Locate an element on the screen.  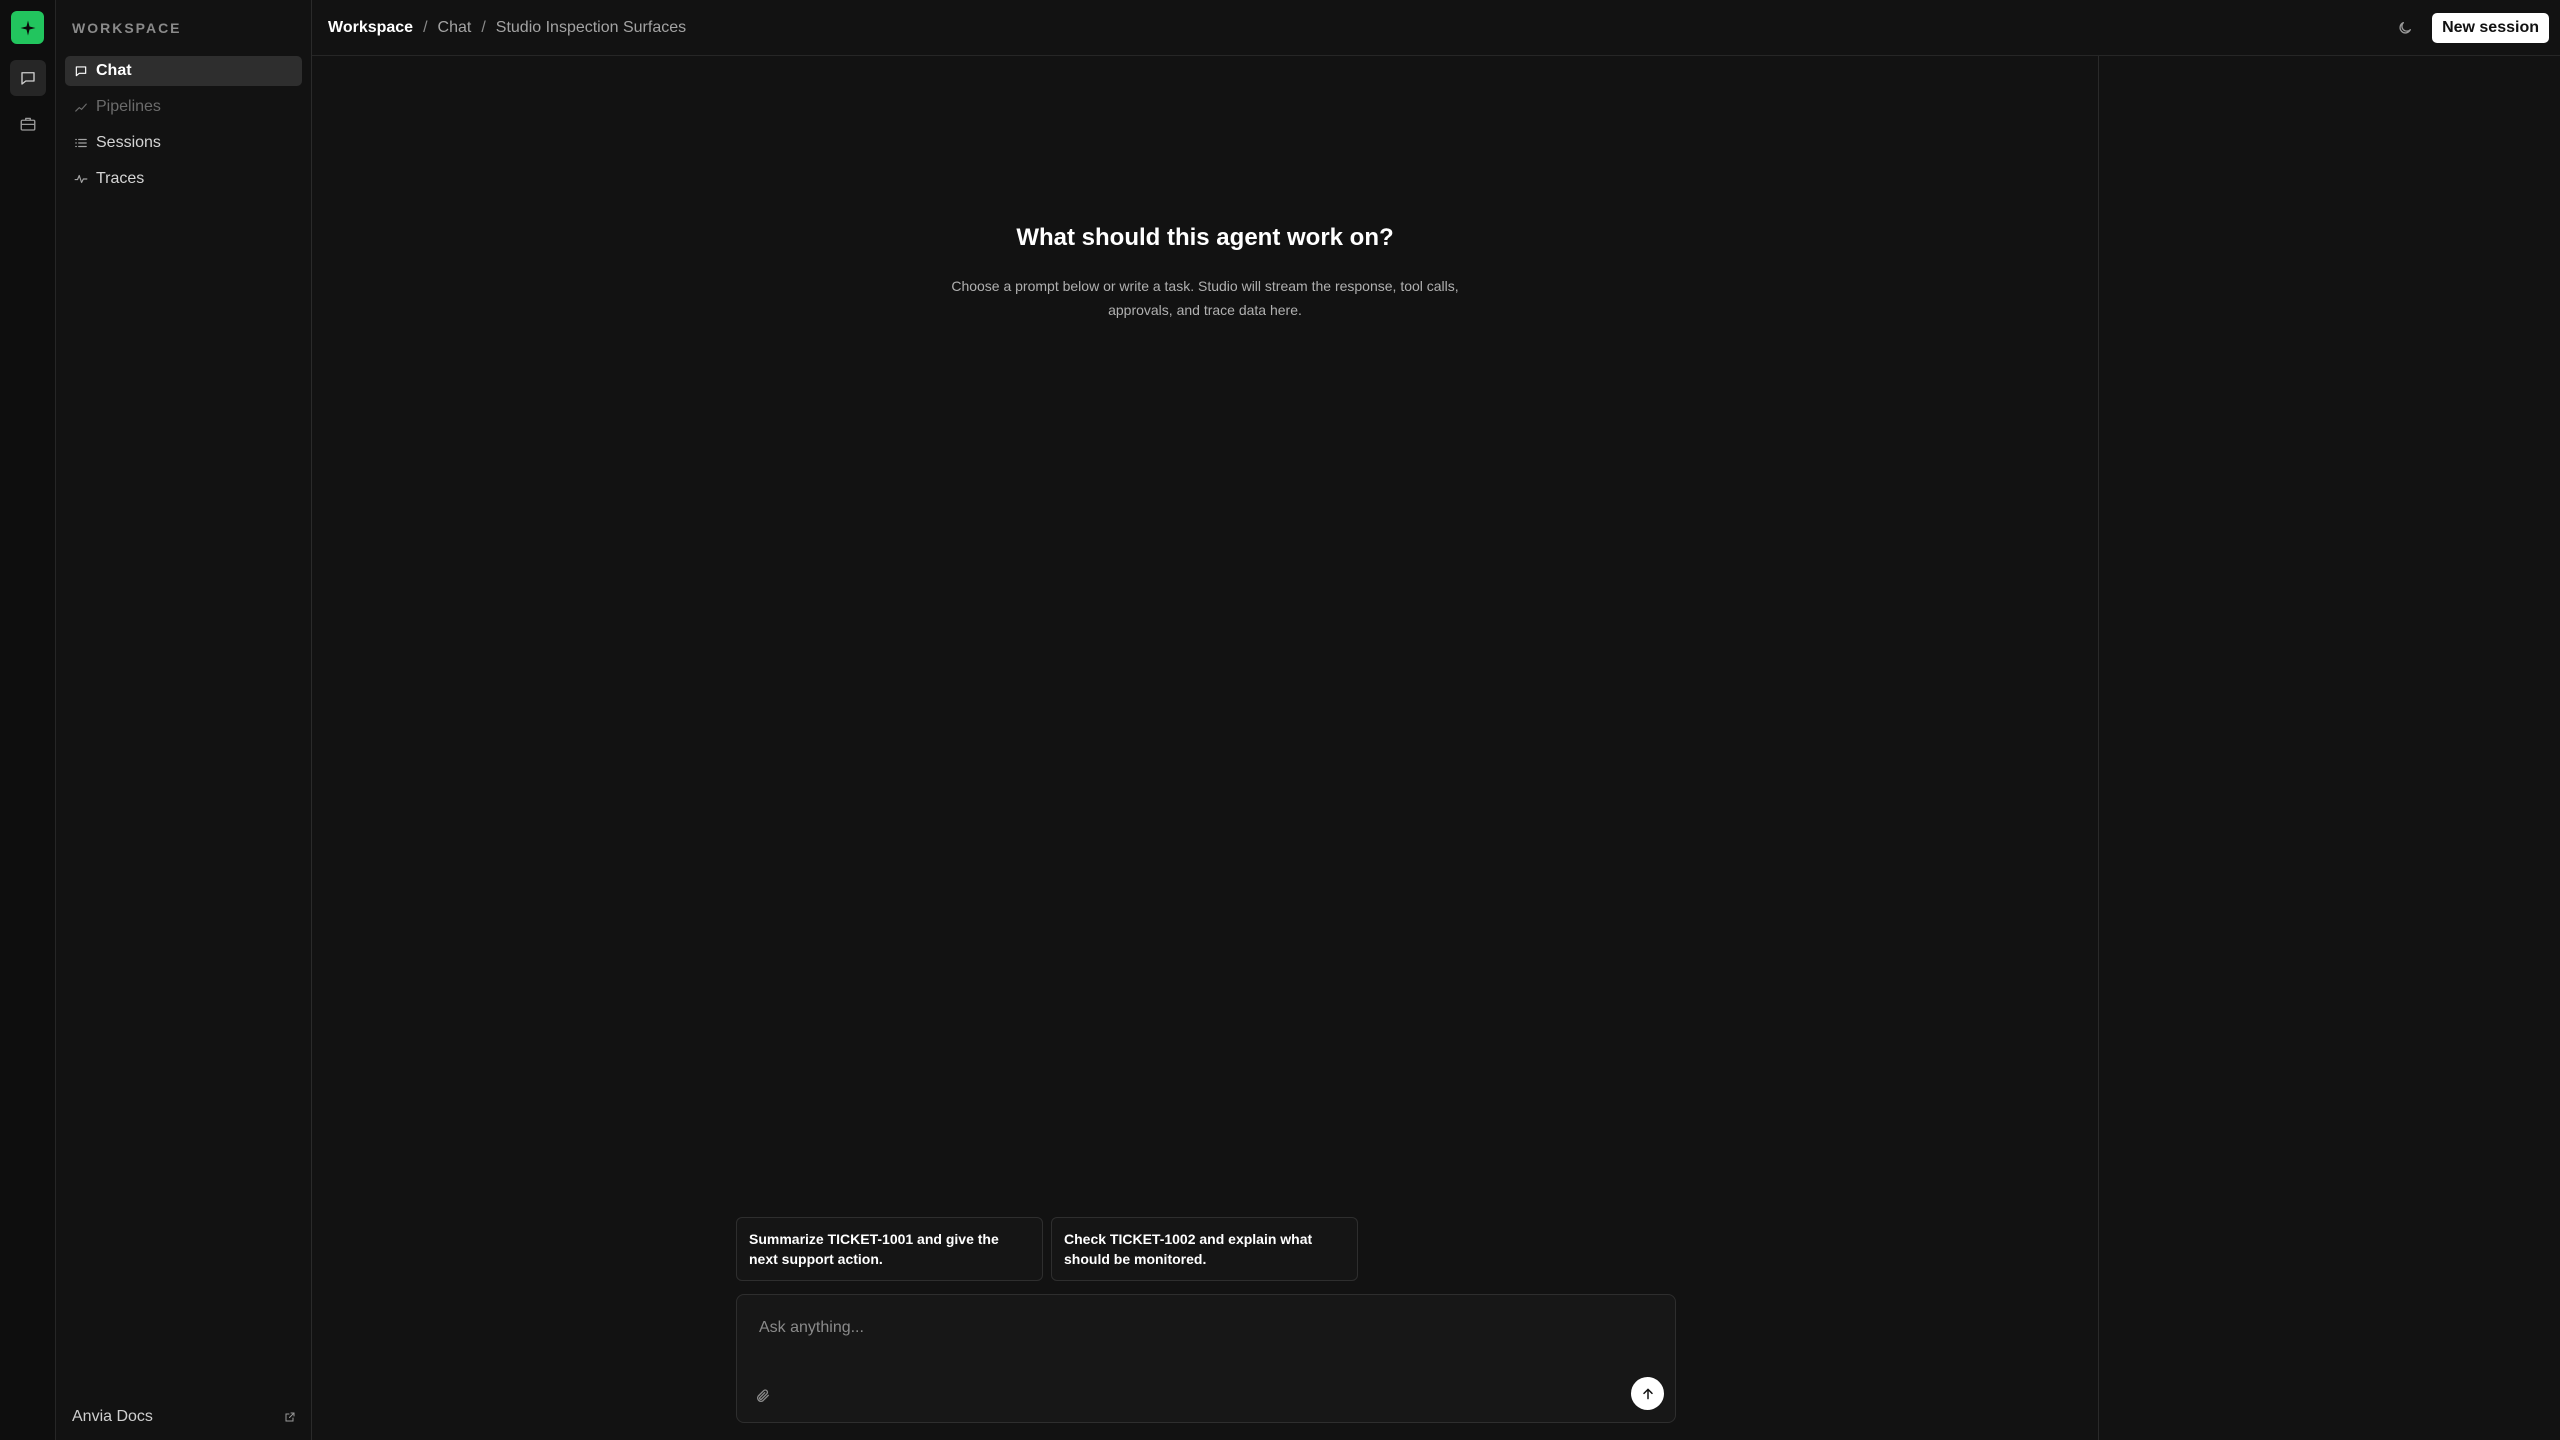
theme-toggle-button is located at coordinates (2405, 28).